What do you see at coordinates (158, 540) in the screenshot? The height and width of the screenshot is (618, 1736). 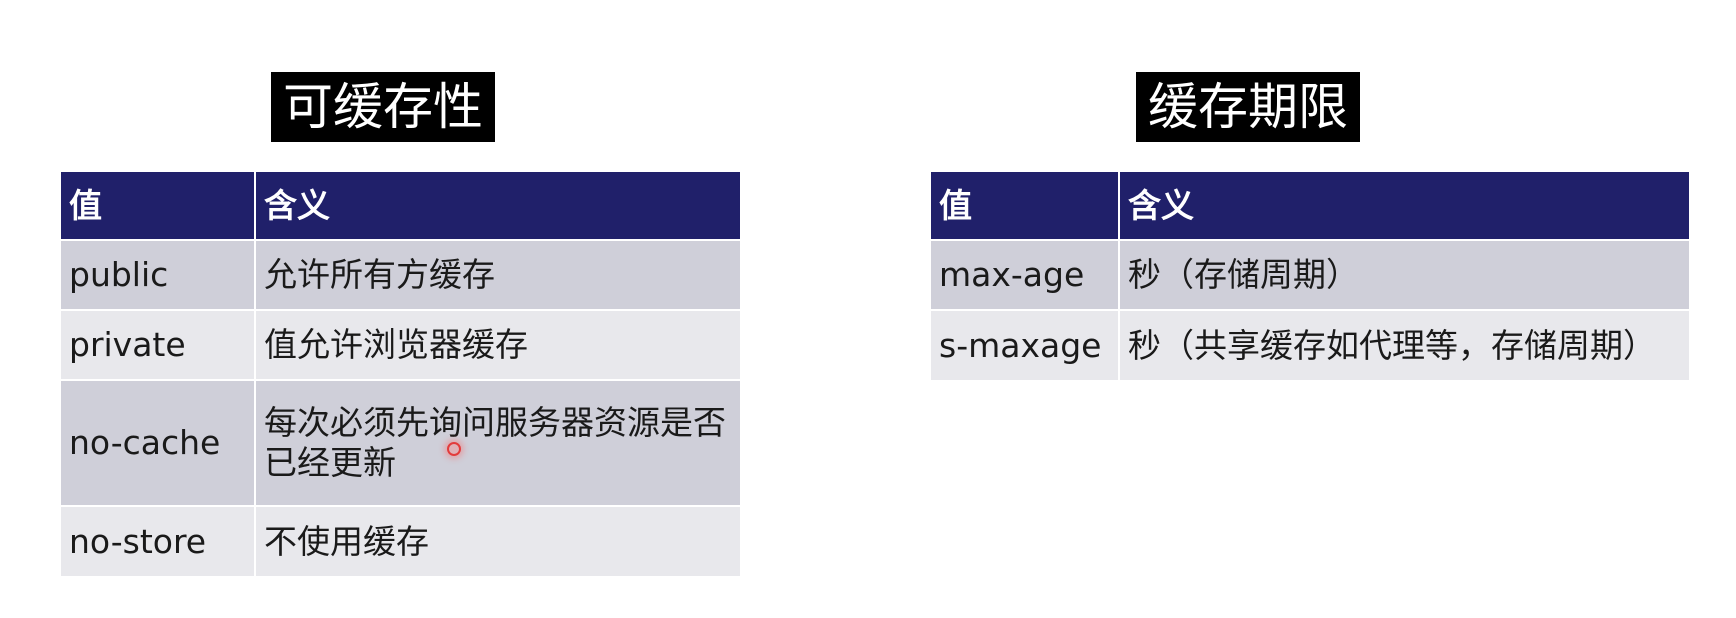 I see `cell-value: no-store` at bounding box center [158, 540].